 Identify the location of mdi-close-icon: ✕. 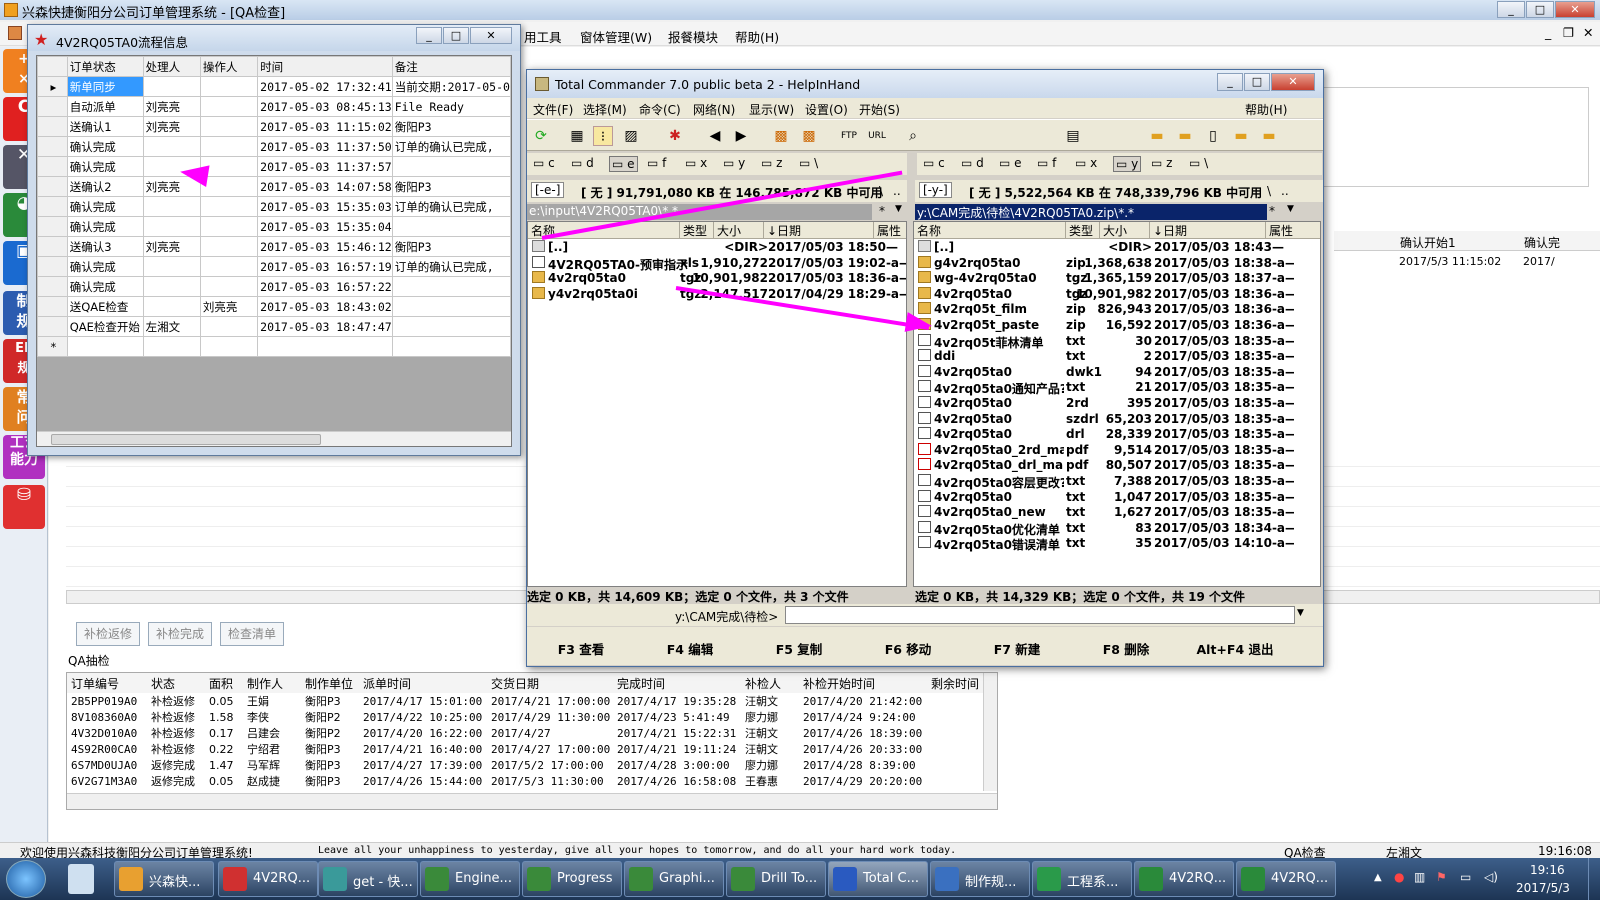
(1588, 32).